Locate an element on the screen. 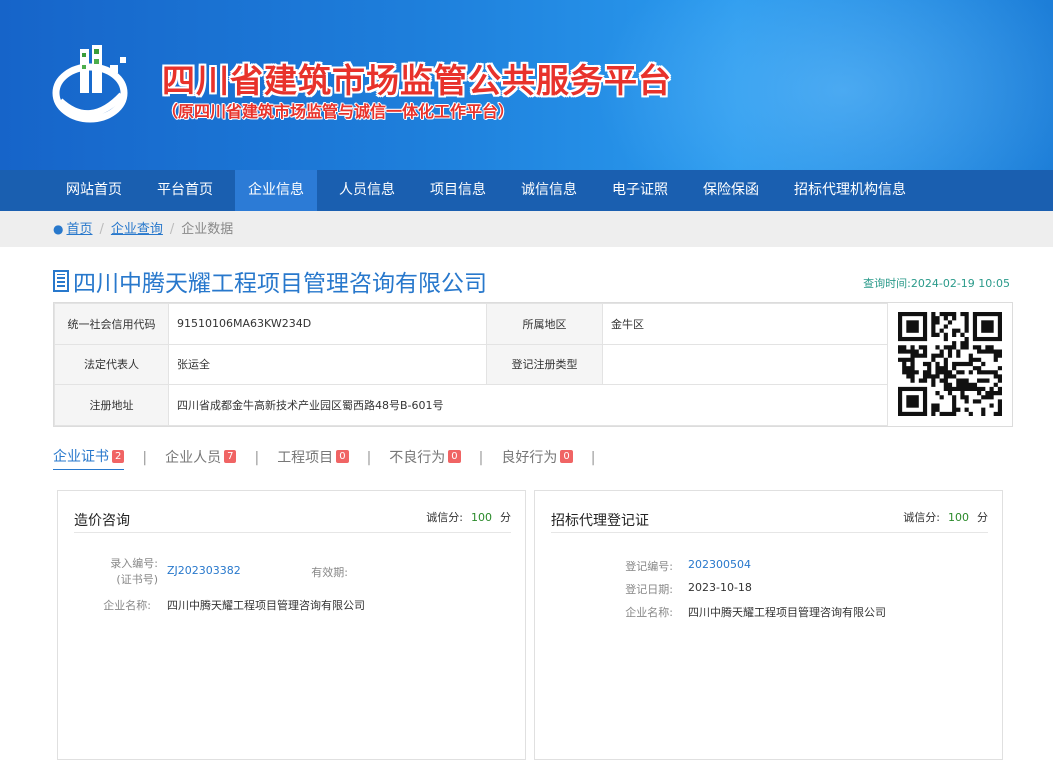 The width and height of the screenshot is (1053, 760). reg-date-label: 登记日期: is located at coordinates (649, 589).